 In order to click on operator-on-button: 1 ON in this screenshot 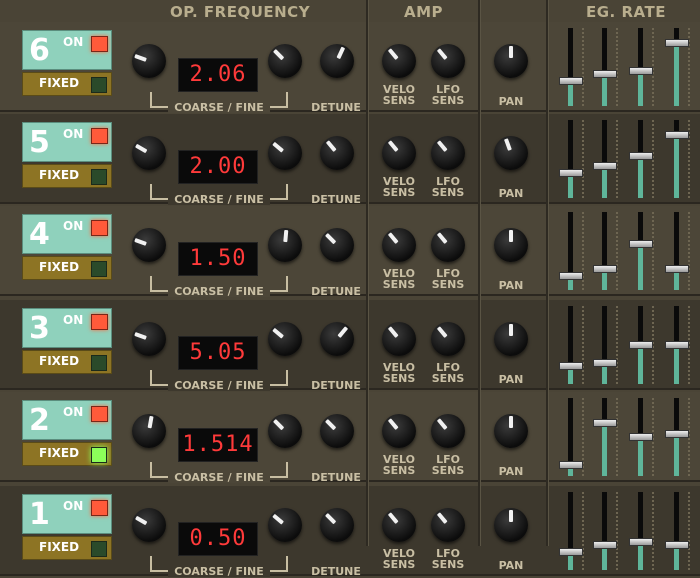, I will do `click(67, 514)`.